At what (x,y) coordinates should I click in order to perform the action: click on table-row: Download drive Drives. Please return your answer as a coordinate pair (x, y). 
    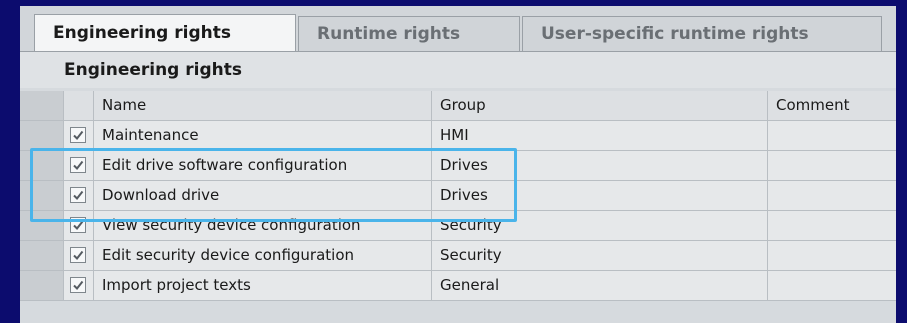
    Looking at the image, I should click on (458, 196).